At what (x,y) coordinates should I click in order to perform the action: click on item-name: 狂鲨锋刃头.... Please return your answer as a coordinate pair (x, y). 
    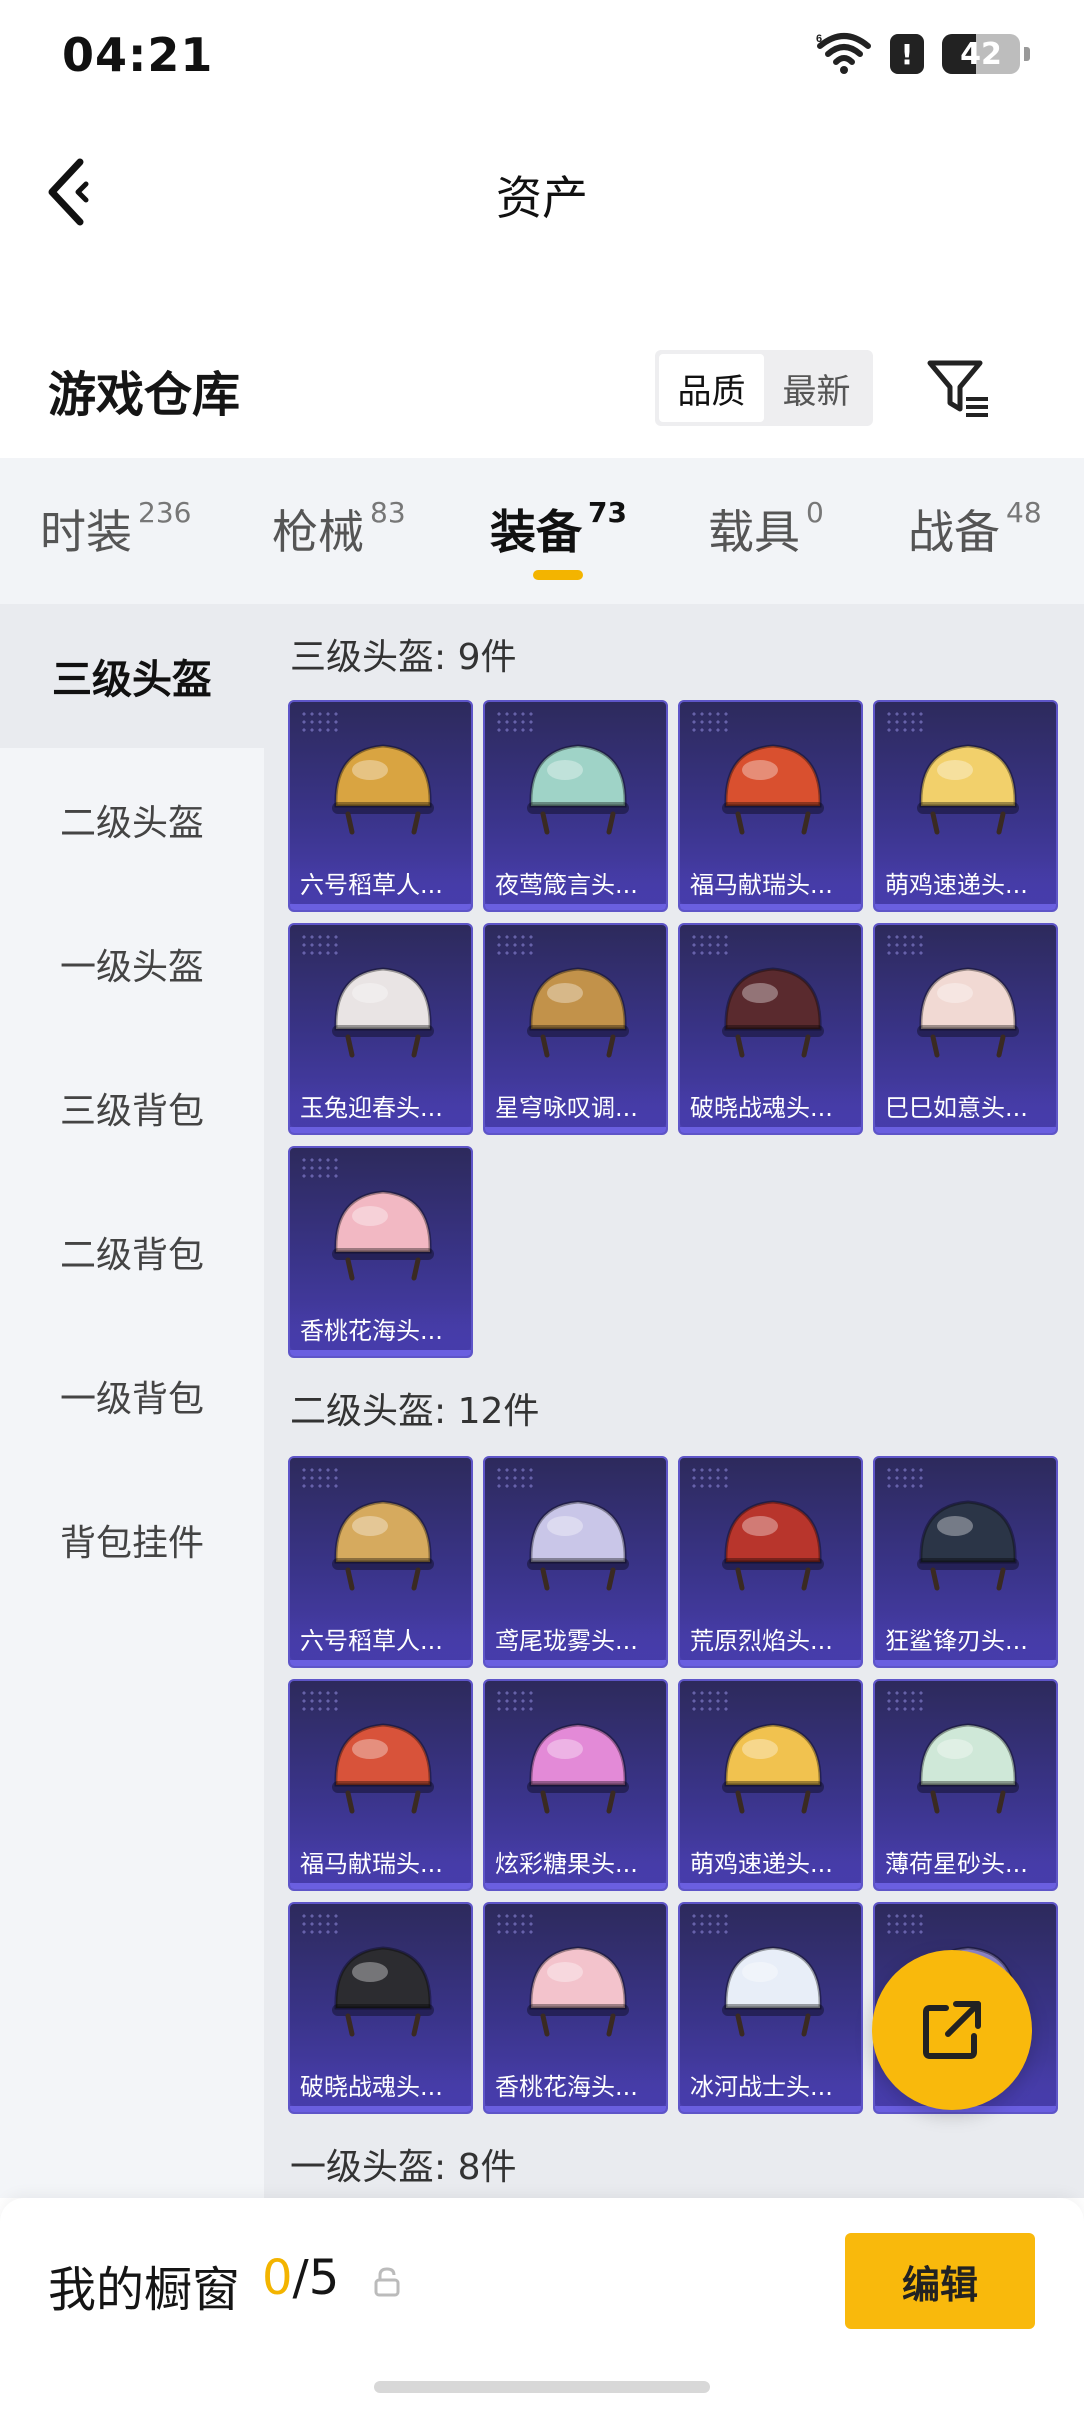
    Looking at the image, I should click on (965, 1638).